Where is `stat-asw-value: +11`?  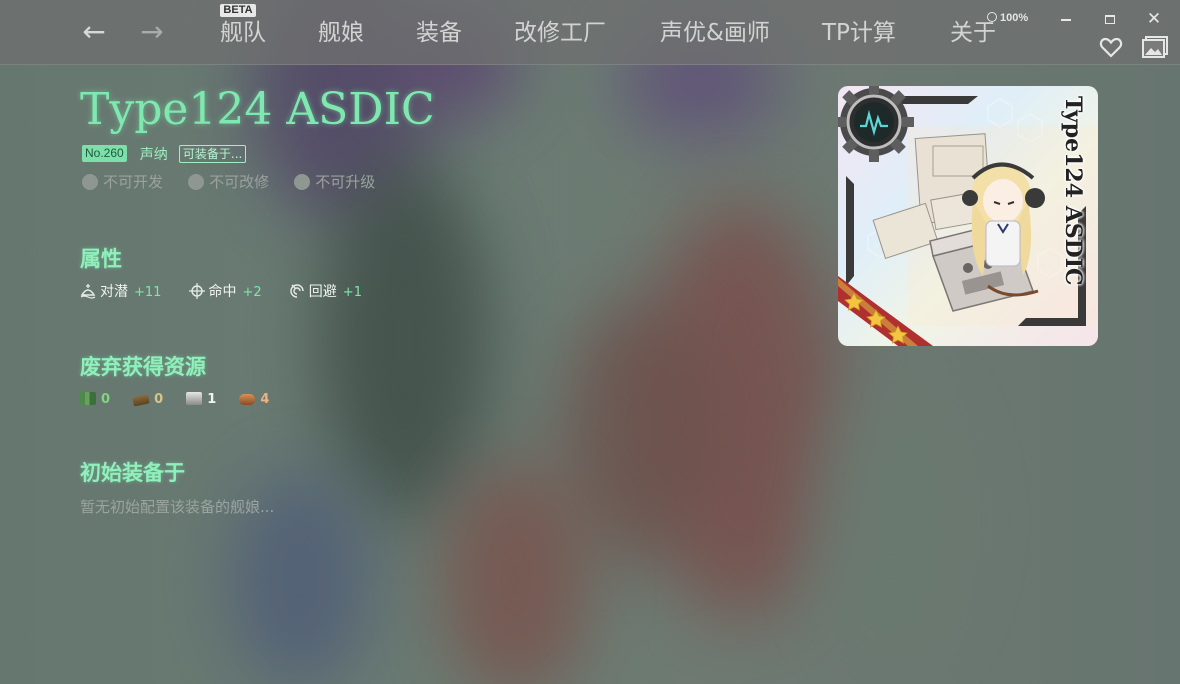
stat-asw-value: +11 is located at coordinates (148, 292).